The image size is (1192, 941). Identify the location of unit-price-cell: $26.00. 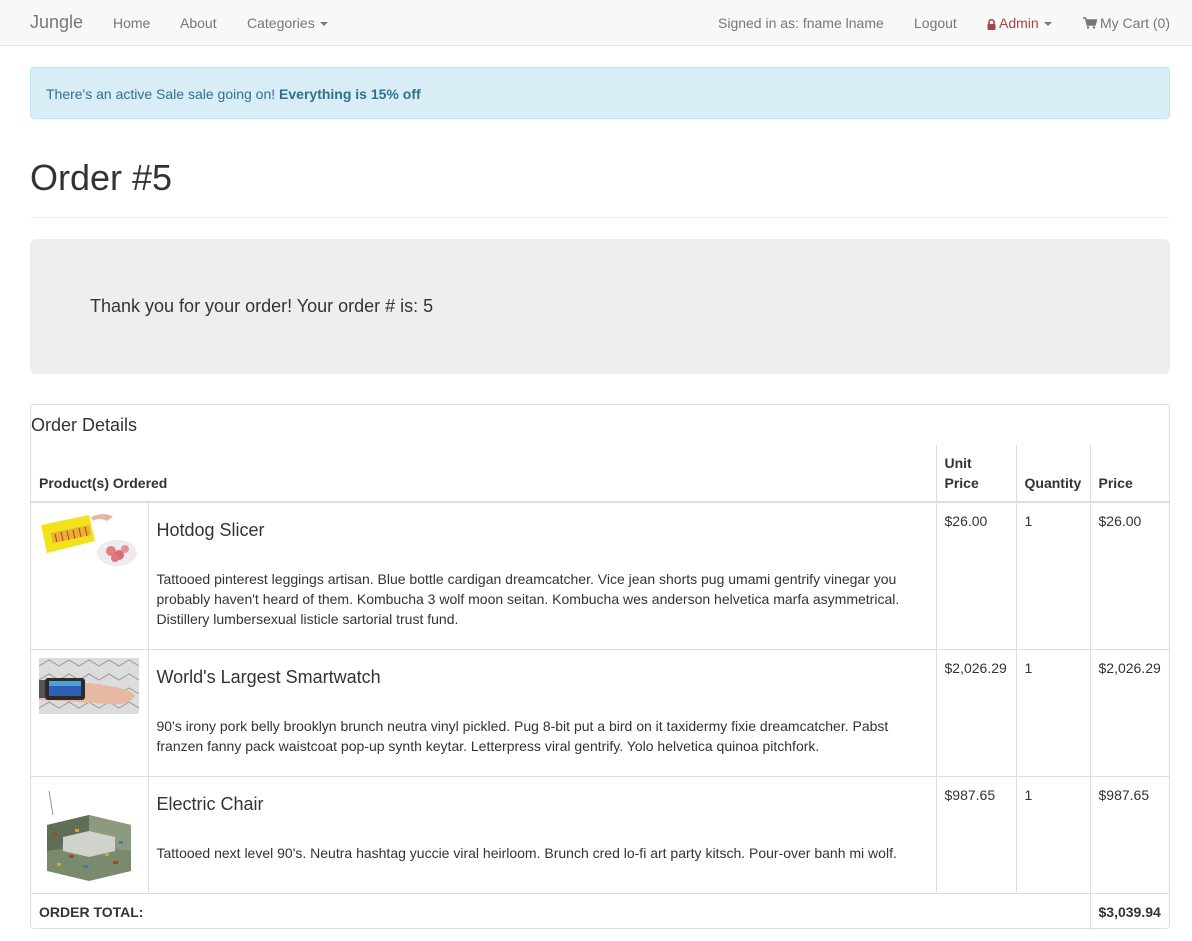
(975, 575).